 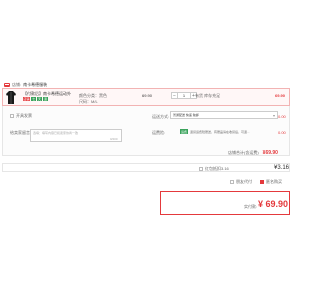 I want to click on insurance-label: 运费险:, so click(x=159, y=132).